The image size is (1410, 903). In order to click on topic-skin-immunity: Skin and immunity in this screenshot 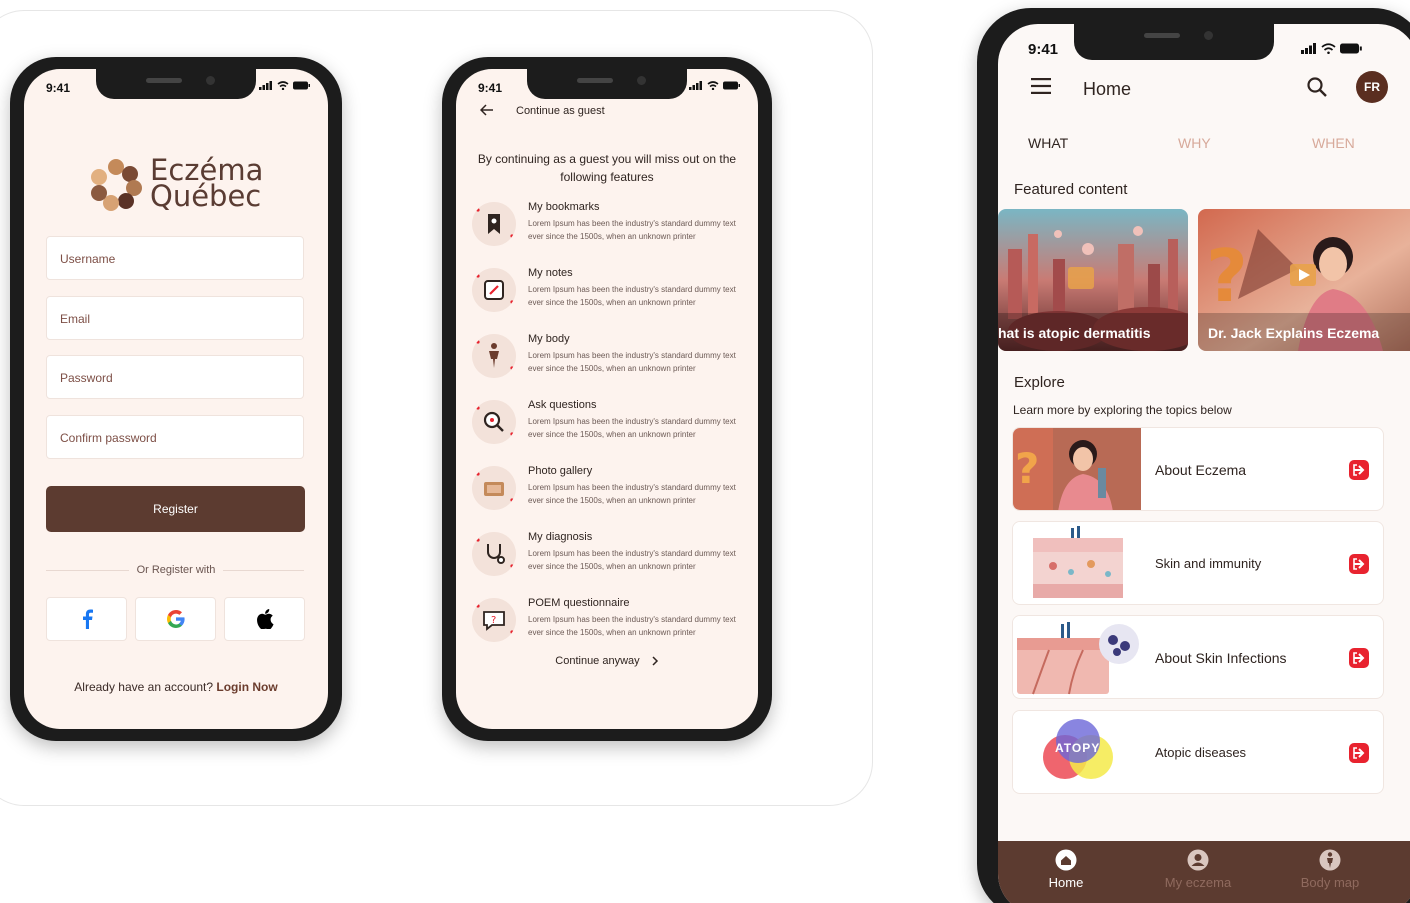, I will do `click(1198, 563)`.